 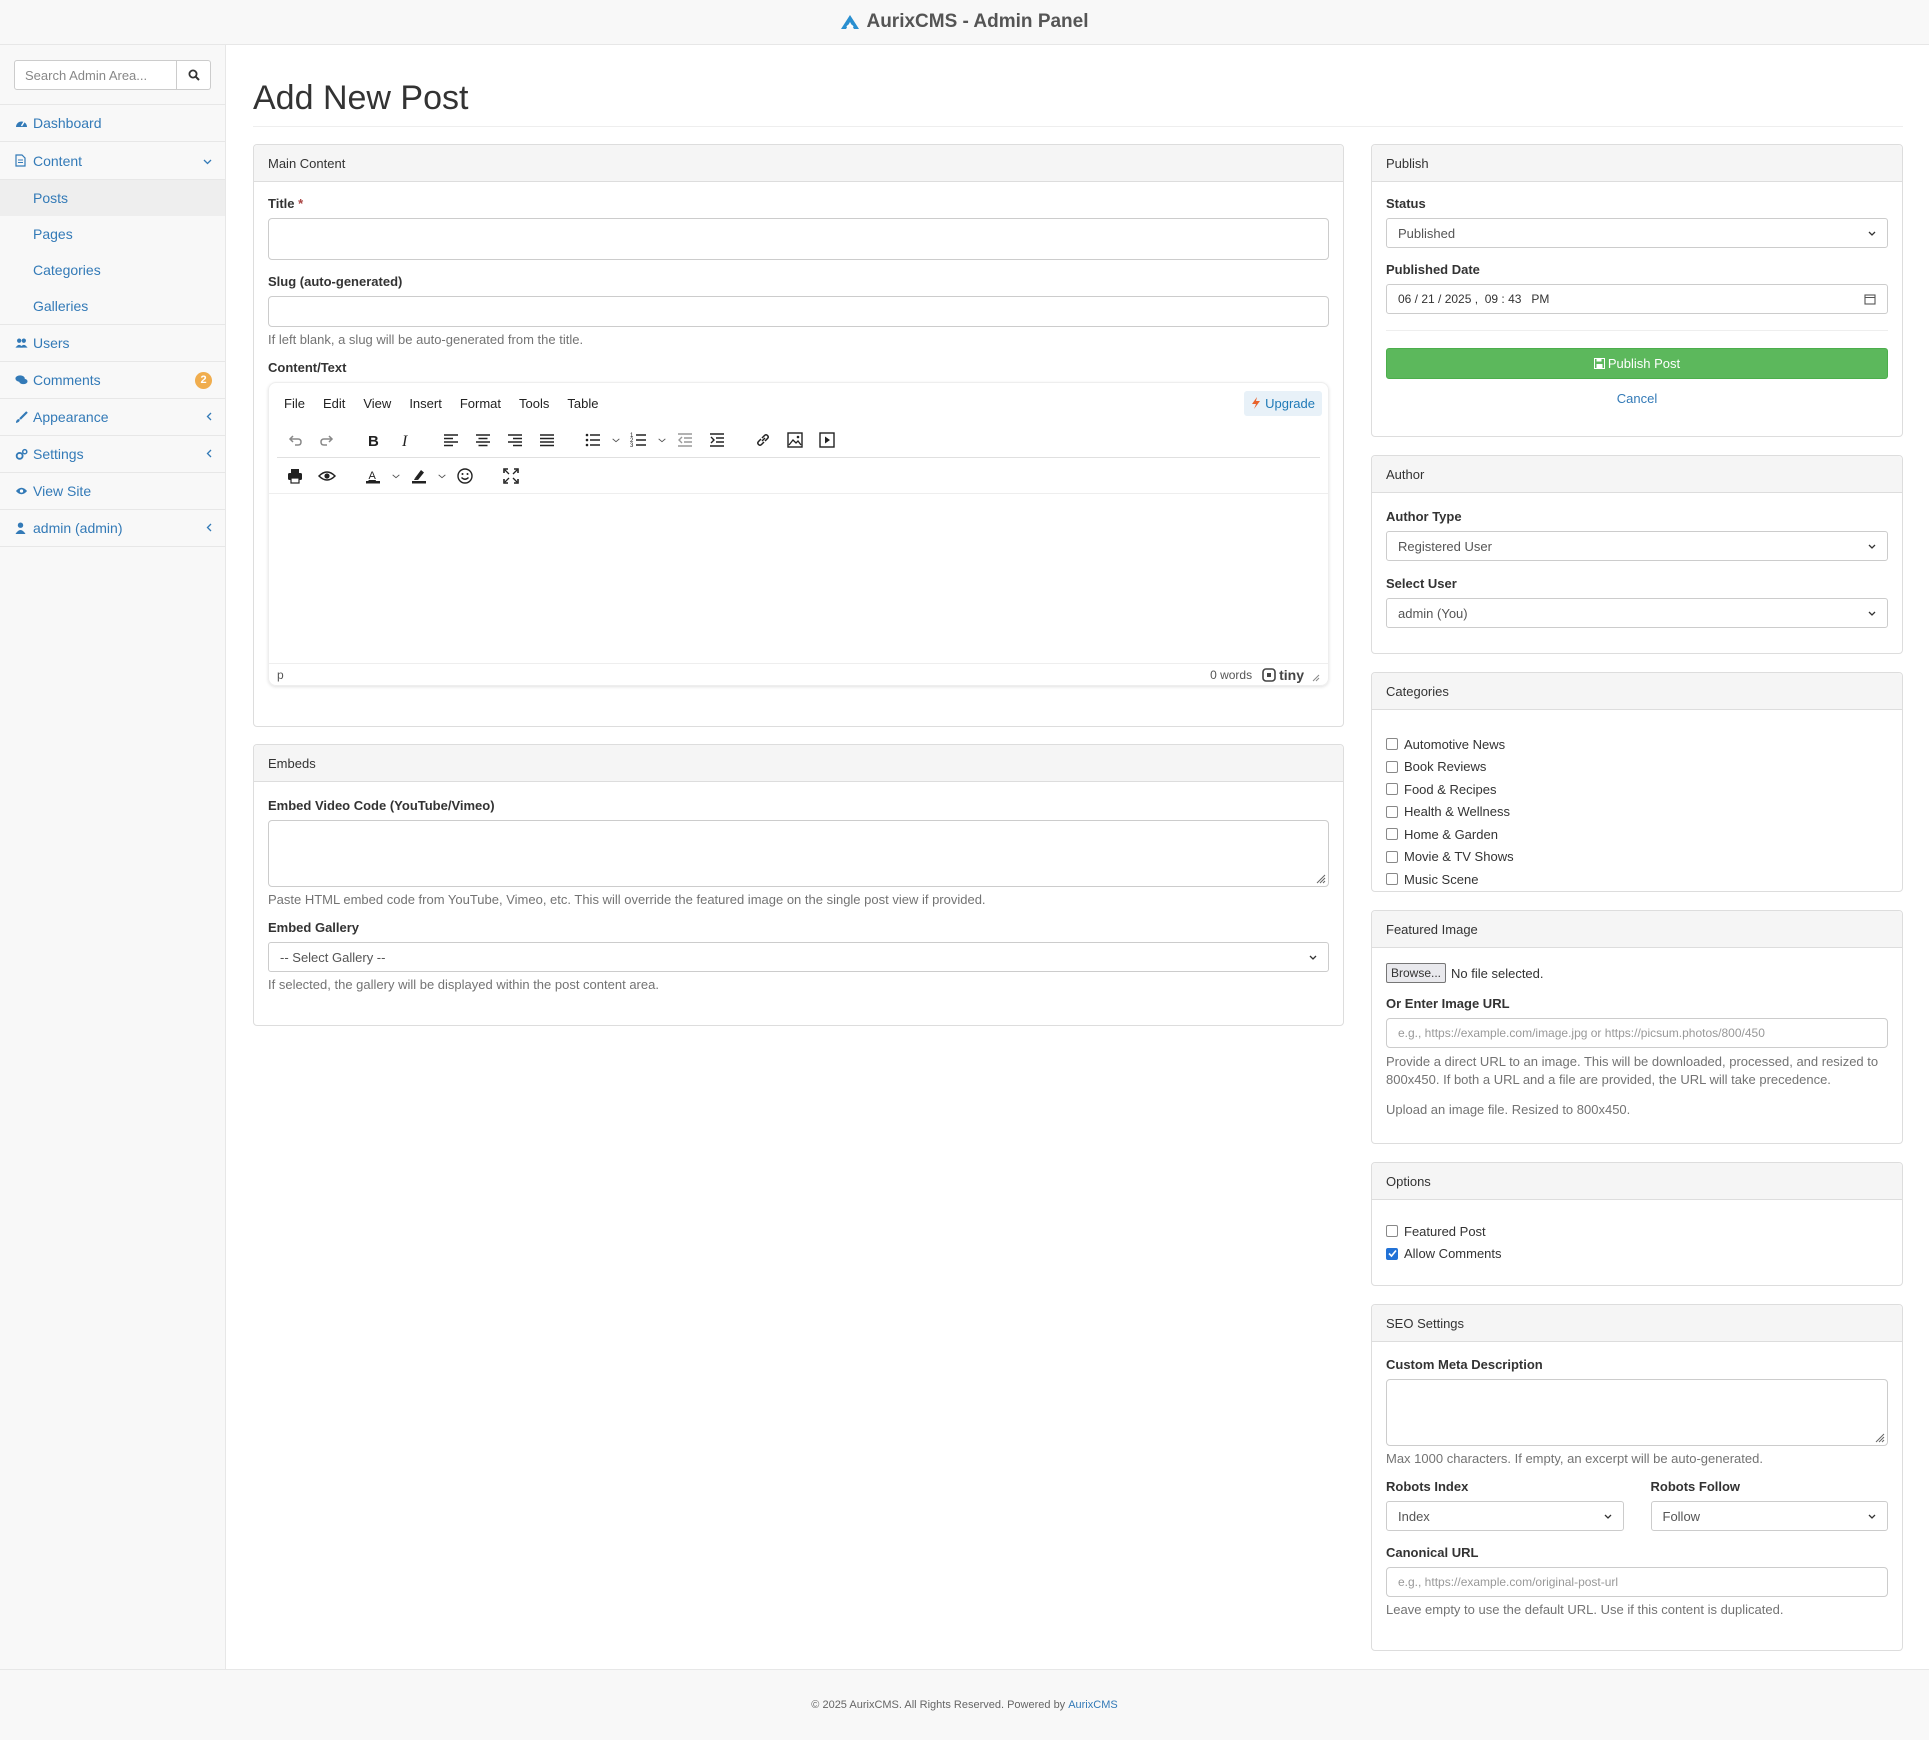 I want to click on author-type-select: Registered User, so click(x=1637, y=546).